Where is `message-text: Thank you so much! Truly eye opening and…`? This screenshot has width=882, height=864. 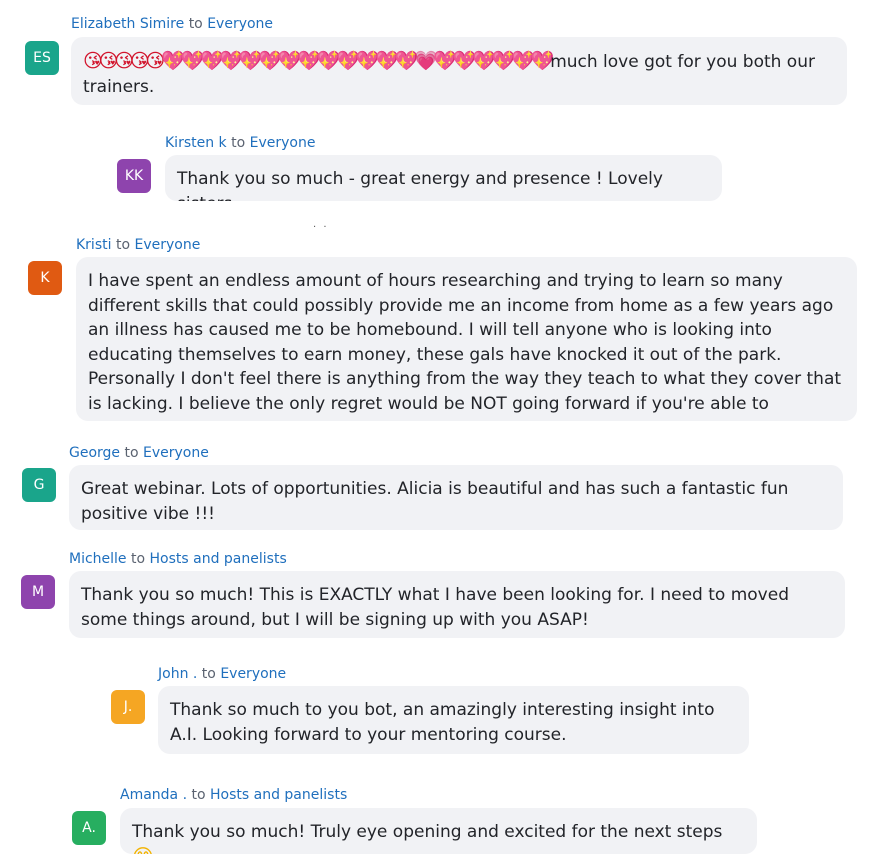
message-text: Thank you so much! Truly eye opening and… is located at coordinates (427, 832).